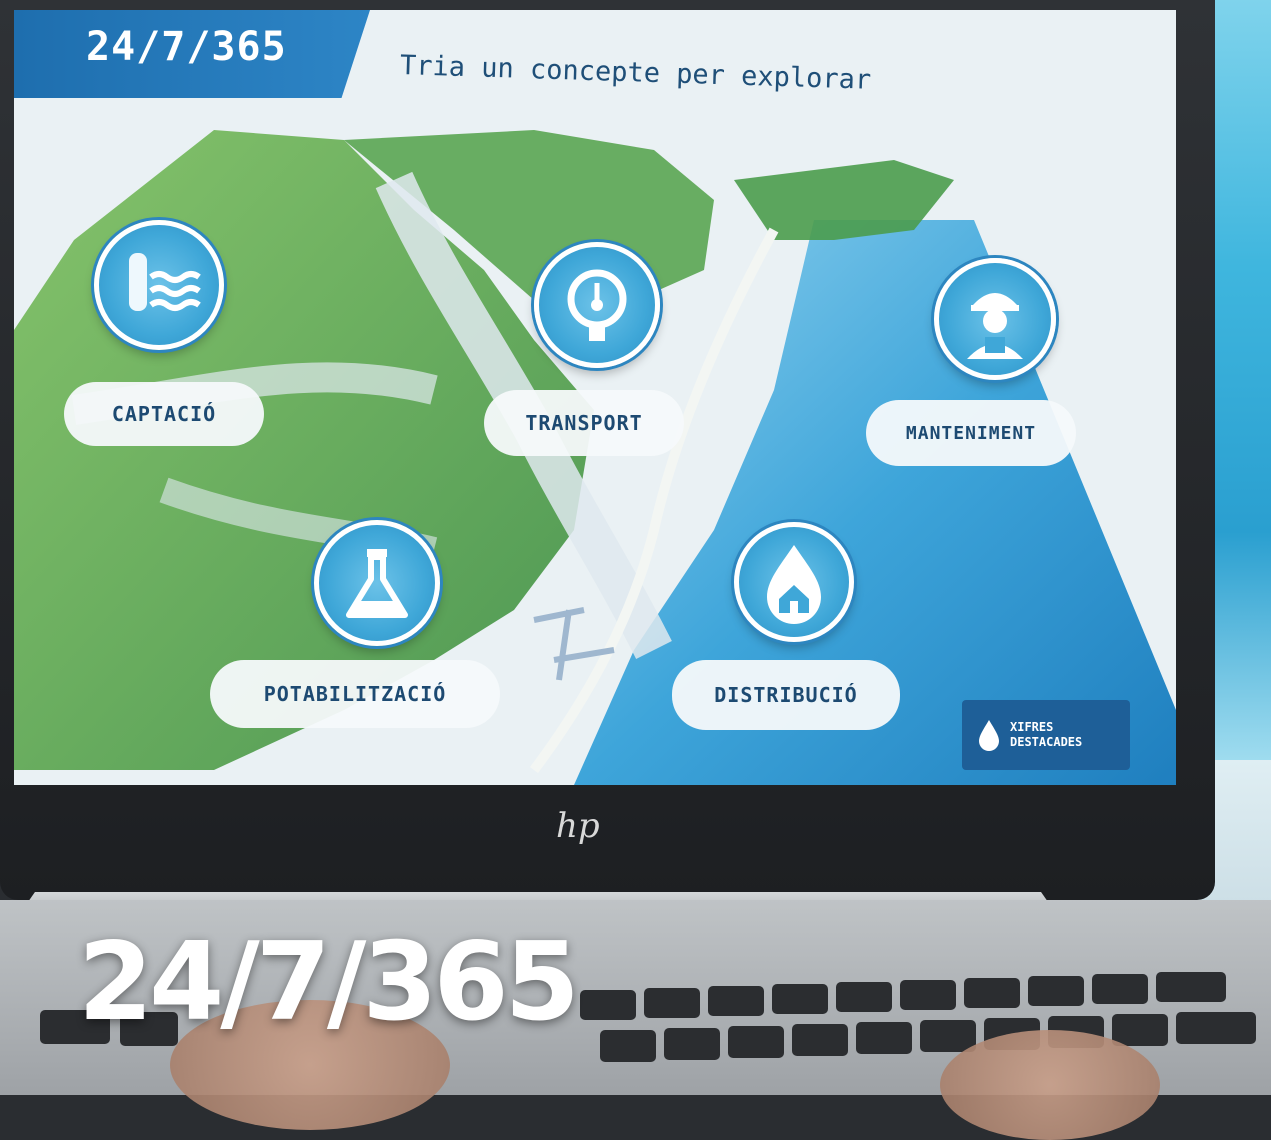 The image size is (1271, 1140). I want to click on worker-icon, so click(995, 326).